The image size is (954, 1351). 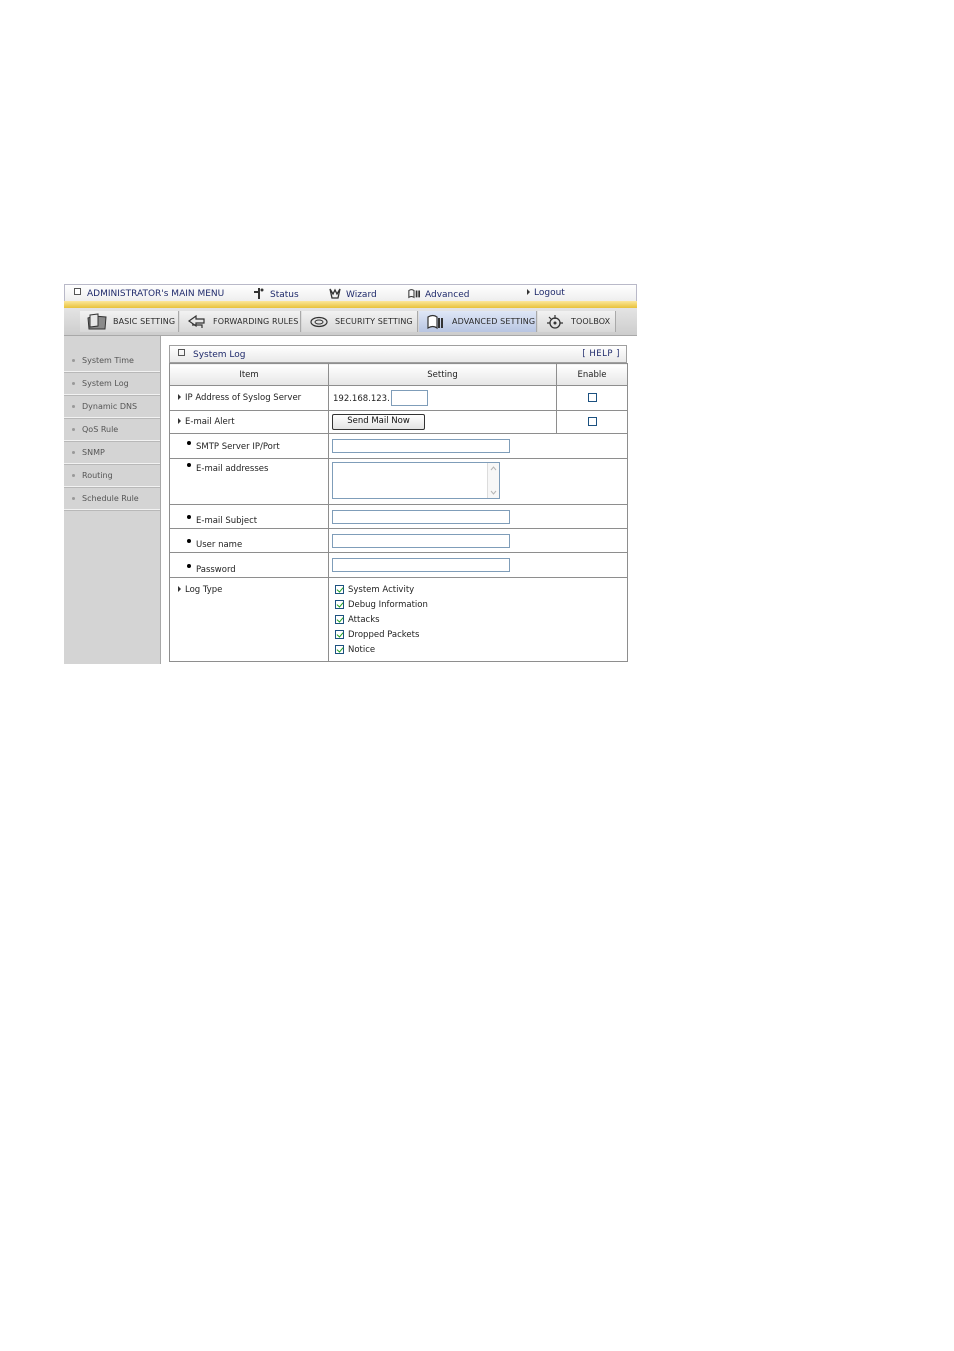 I want to click on panel-title: System Log, so click(x=219, y=354).